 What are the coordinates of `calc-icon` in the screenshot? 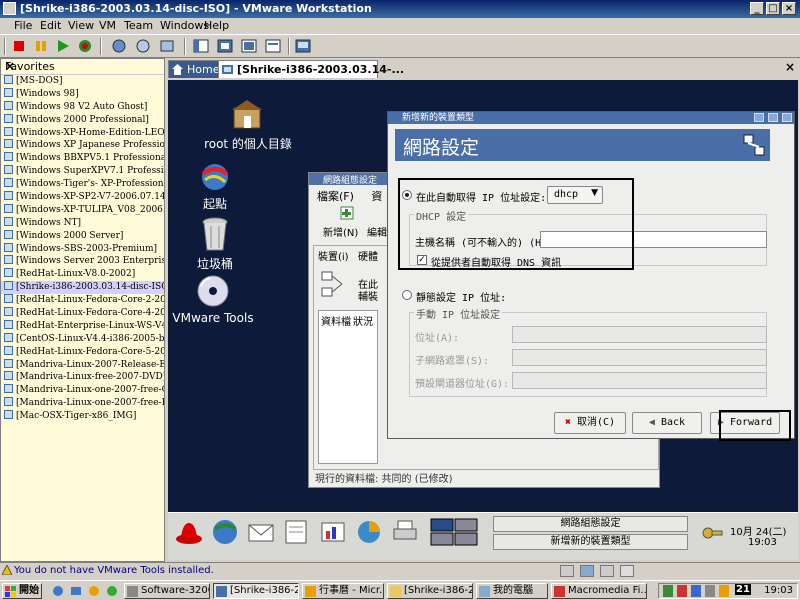 It's located at (369, 532).